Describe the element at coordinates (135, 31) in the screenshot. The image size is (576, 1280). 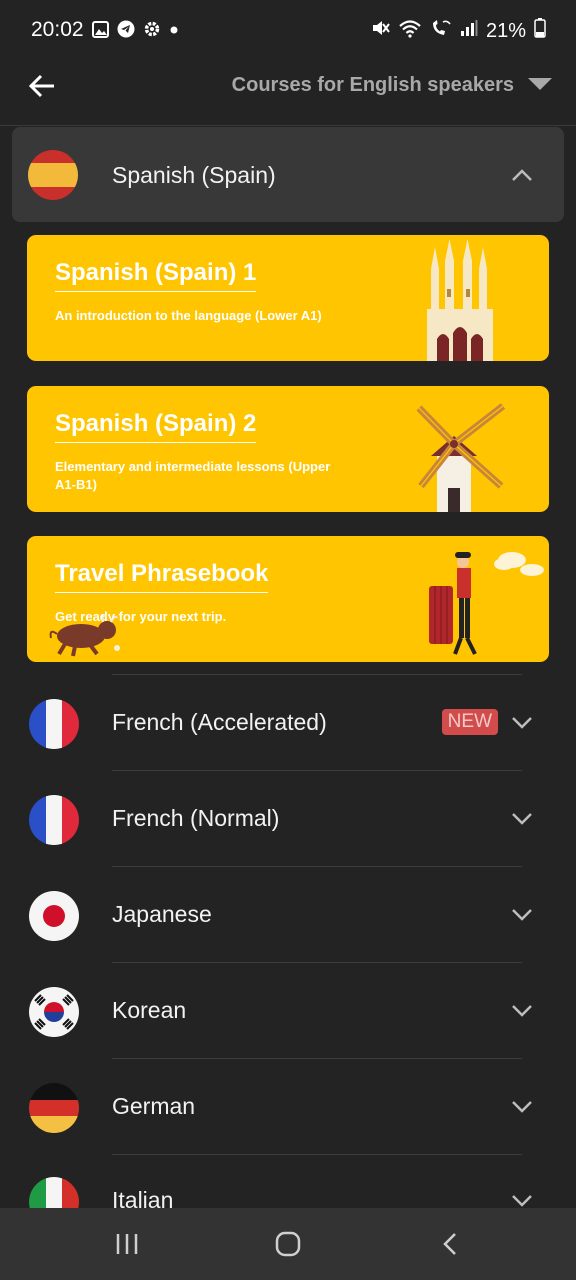
I see `notification-icons` at that location.